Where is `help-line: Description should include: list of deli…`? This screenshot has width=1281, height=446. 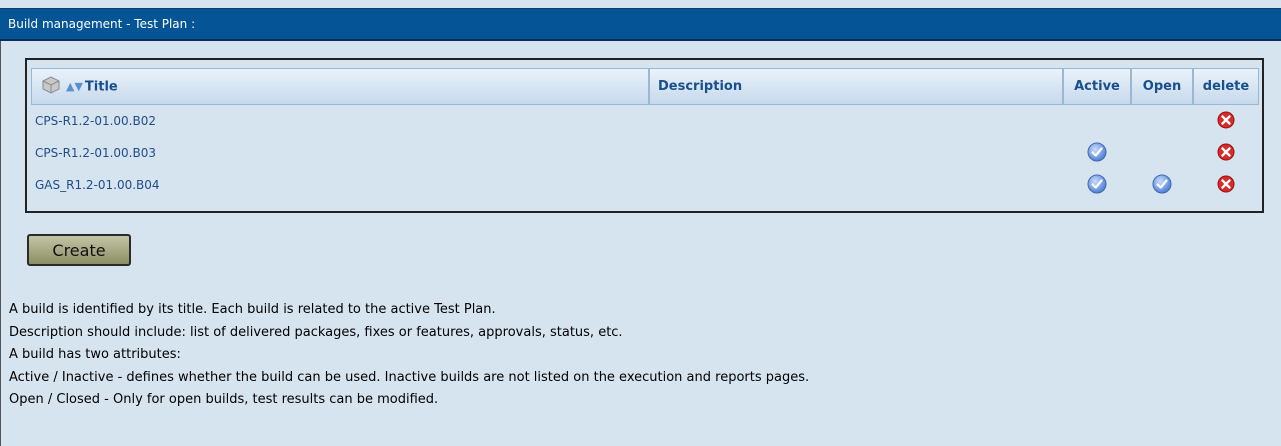
help-line: Description should include: list of deli… is located at coordinates (316, 332).